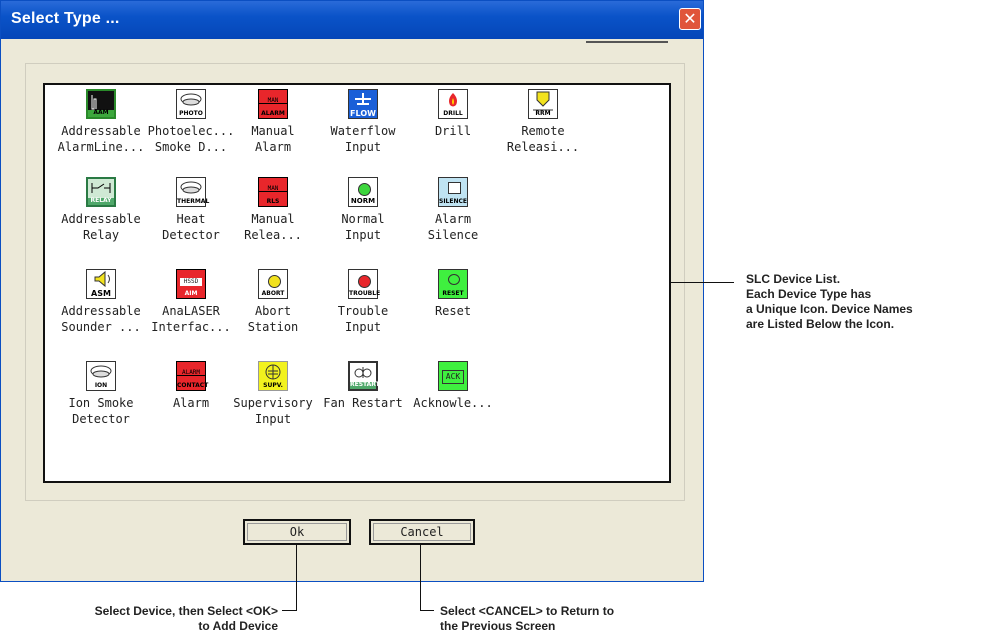  Describe the element at coordinates (273, 327) in the screenshot. I see `device-label: Station` at that location.